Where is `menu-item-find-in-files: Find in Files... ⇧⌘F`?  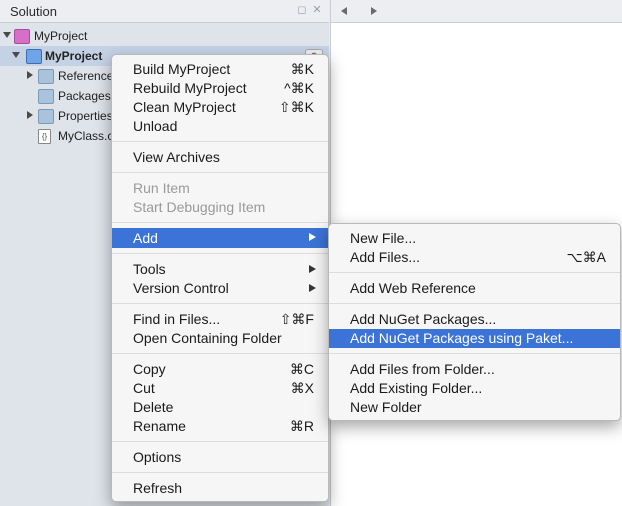 menu-item-find-in-files: Find in Files... ⇧⌘F is located at coordinates (220, 319).